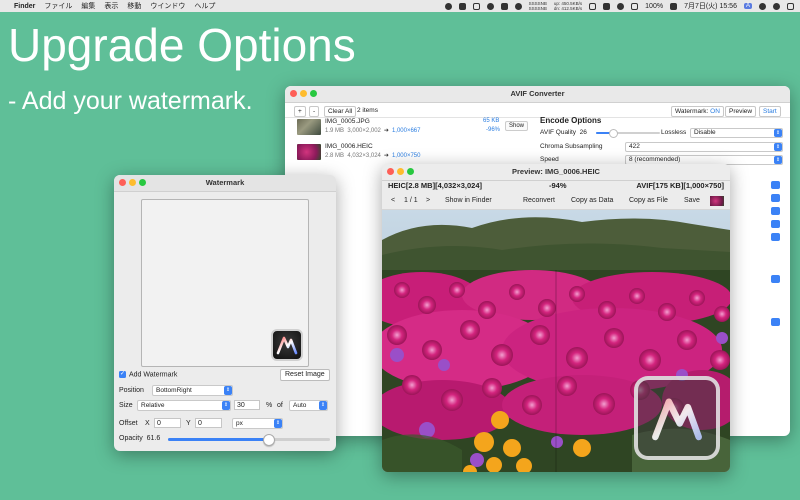 Image resolution: width=800 pixels, height=500 pixels. I want to click on menu-go: 移動, so click(134, 6).